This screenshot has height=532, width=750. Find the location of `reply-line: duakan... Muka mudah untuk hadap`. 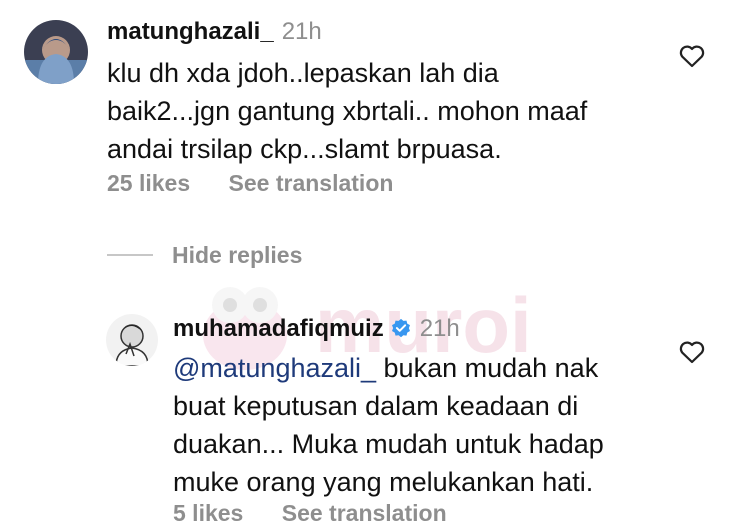

reply-line: duakan... Muka mudah untuk hadap is located at coordinates (388, 444).